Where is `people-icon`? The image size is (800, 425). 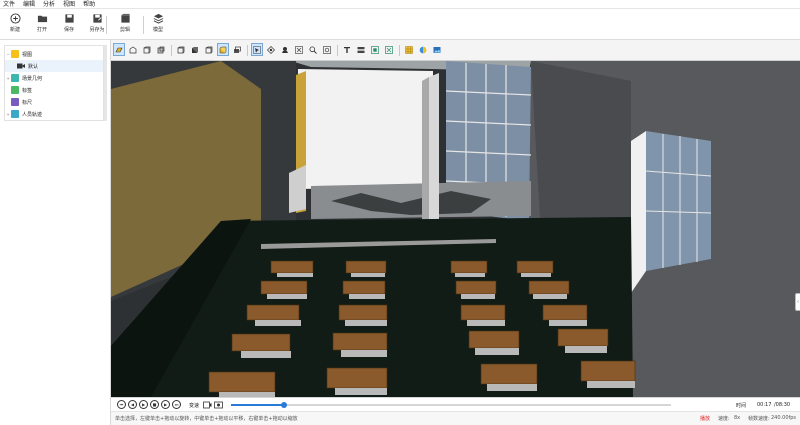
people-icon is located at coordinates (15, 114).